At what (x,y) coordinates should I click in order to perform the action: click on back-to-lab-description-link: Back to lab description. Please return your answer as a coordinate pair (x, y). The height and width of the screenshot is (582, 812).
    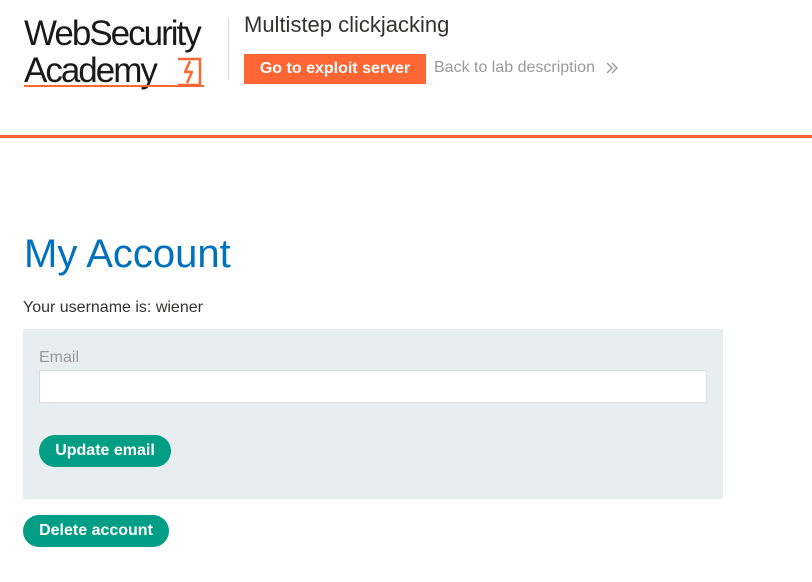
    Looking at the image, I should click on (526, 68).